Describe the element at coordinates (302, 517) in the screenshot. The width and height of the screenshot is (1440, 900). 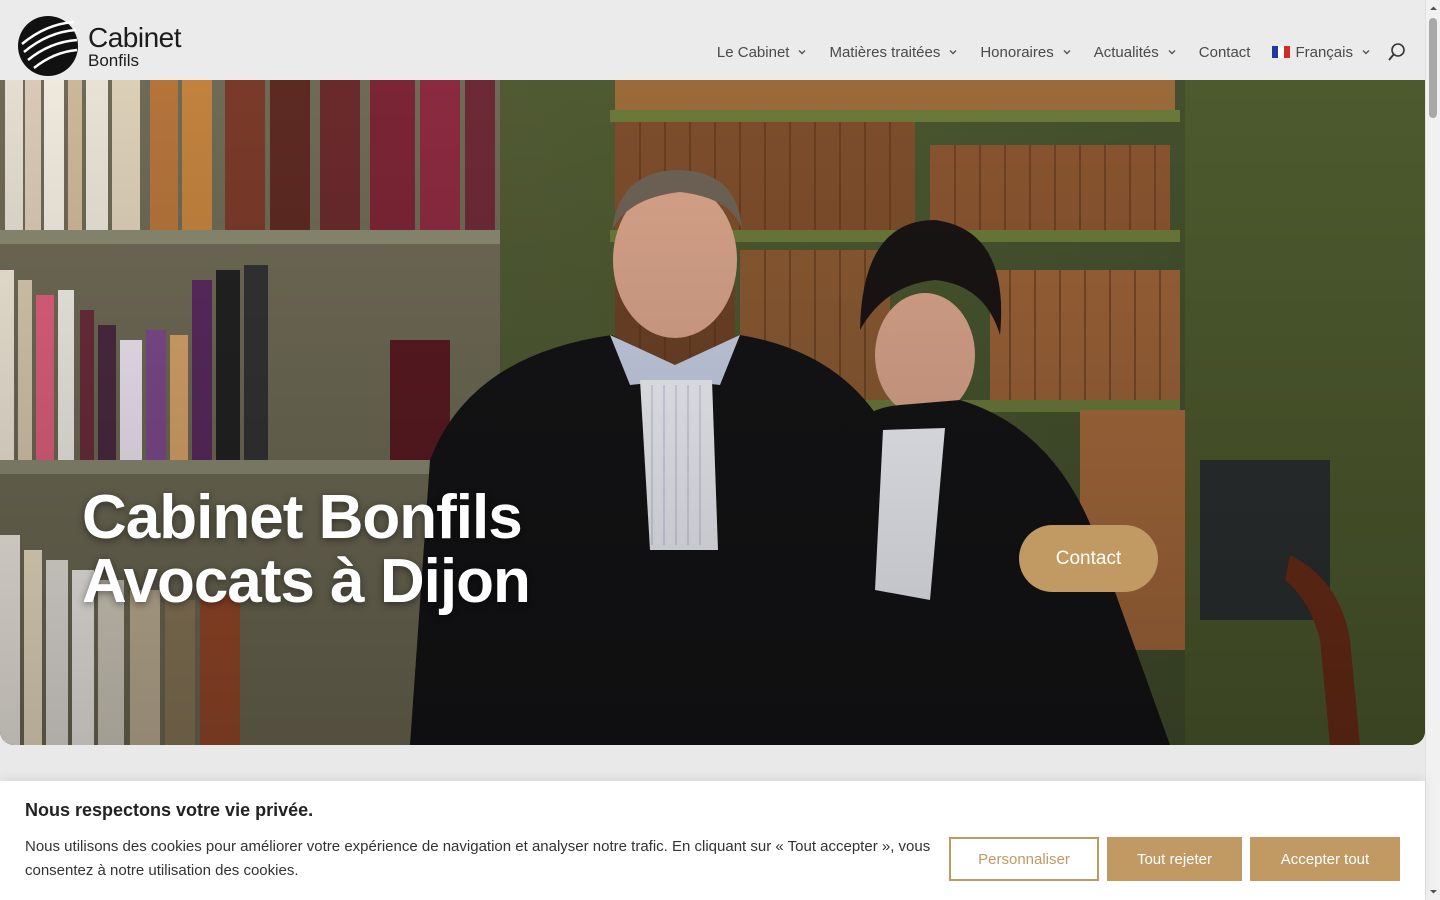
I see `hero-title-line-1: Cabinet Bonfils` at that location.